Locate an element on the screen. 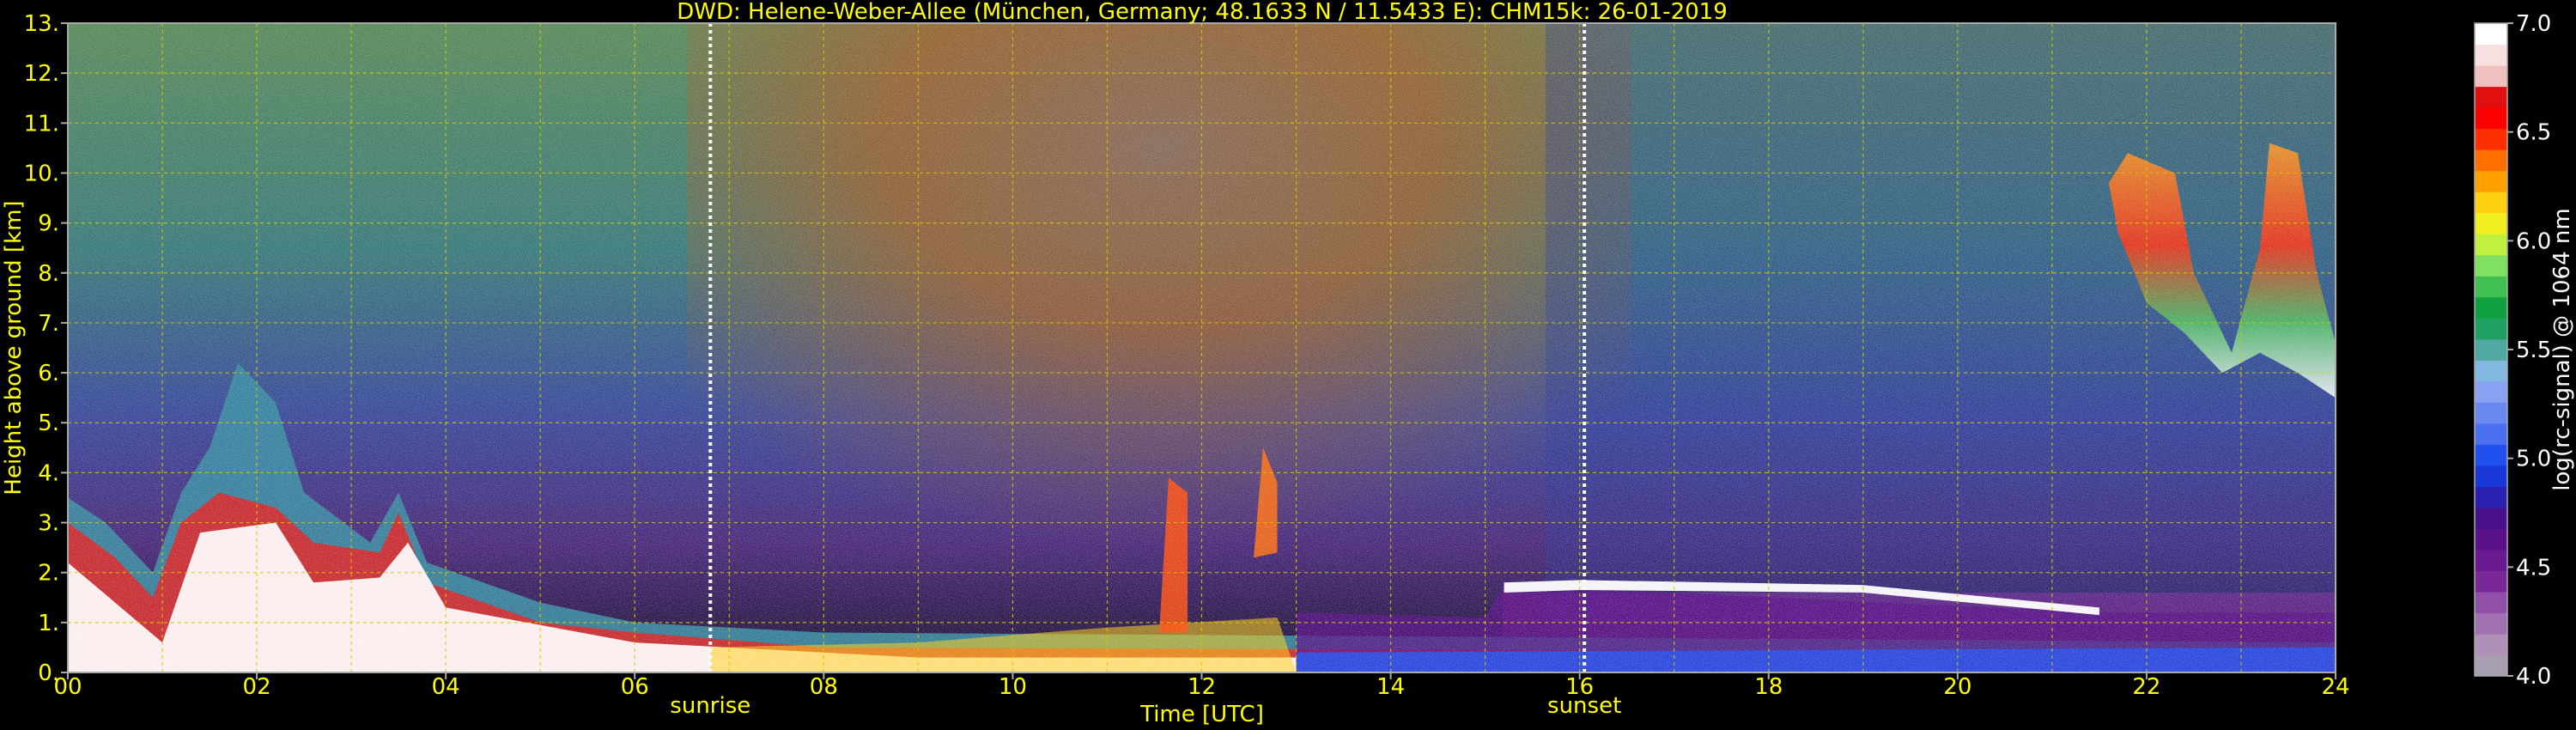  colorbar-tick-label: 5.0 is located at coordinates (2533, 459).